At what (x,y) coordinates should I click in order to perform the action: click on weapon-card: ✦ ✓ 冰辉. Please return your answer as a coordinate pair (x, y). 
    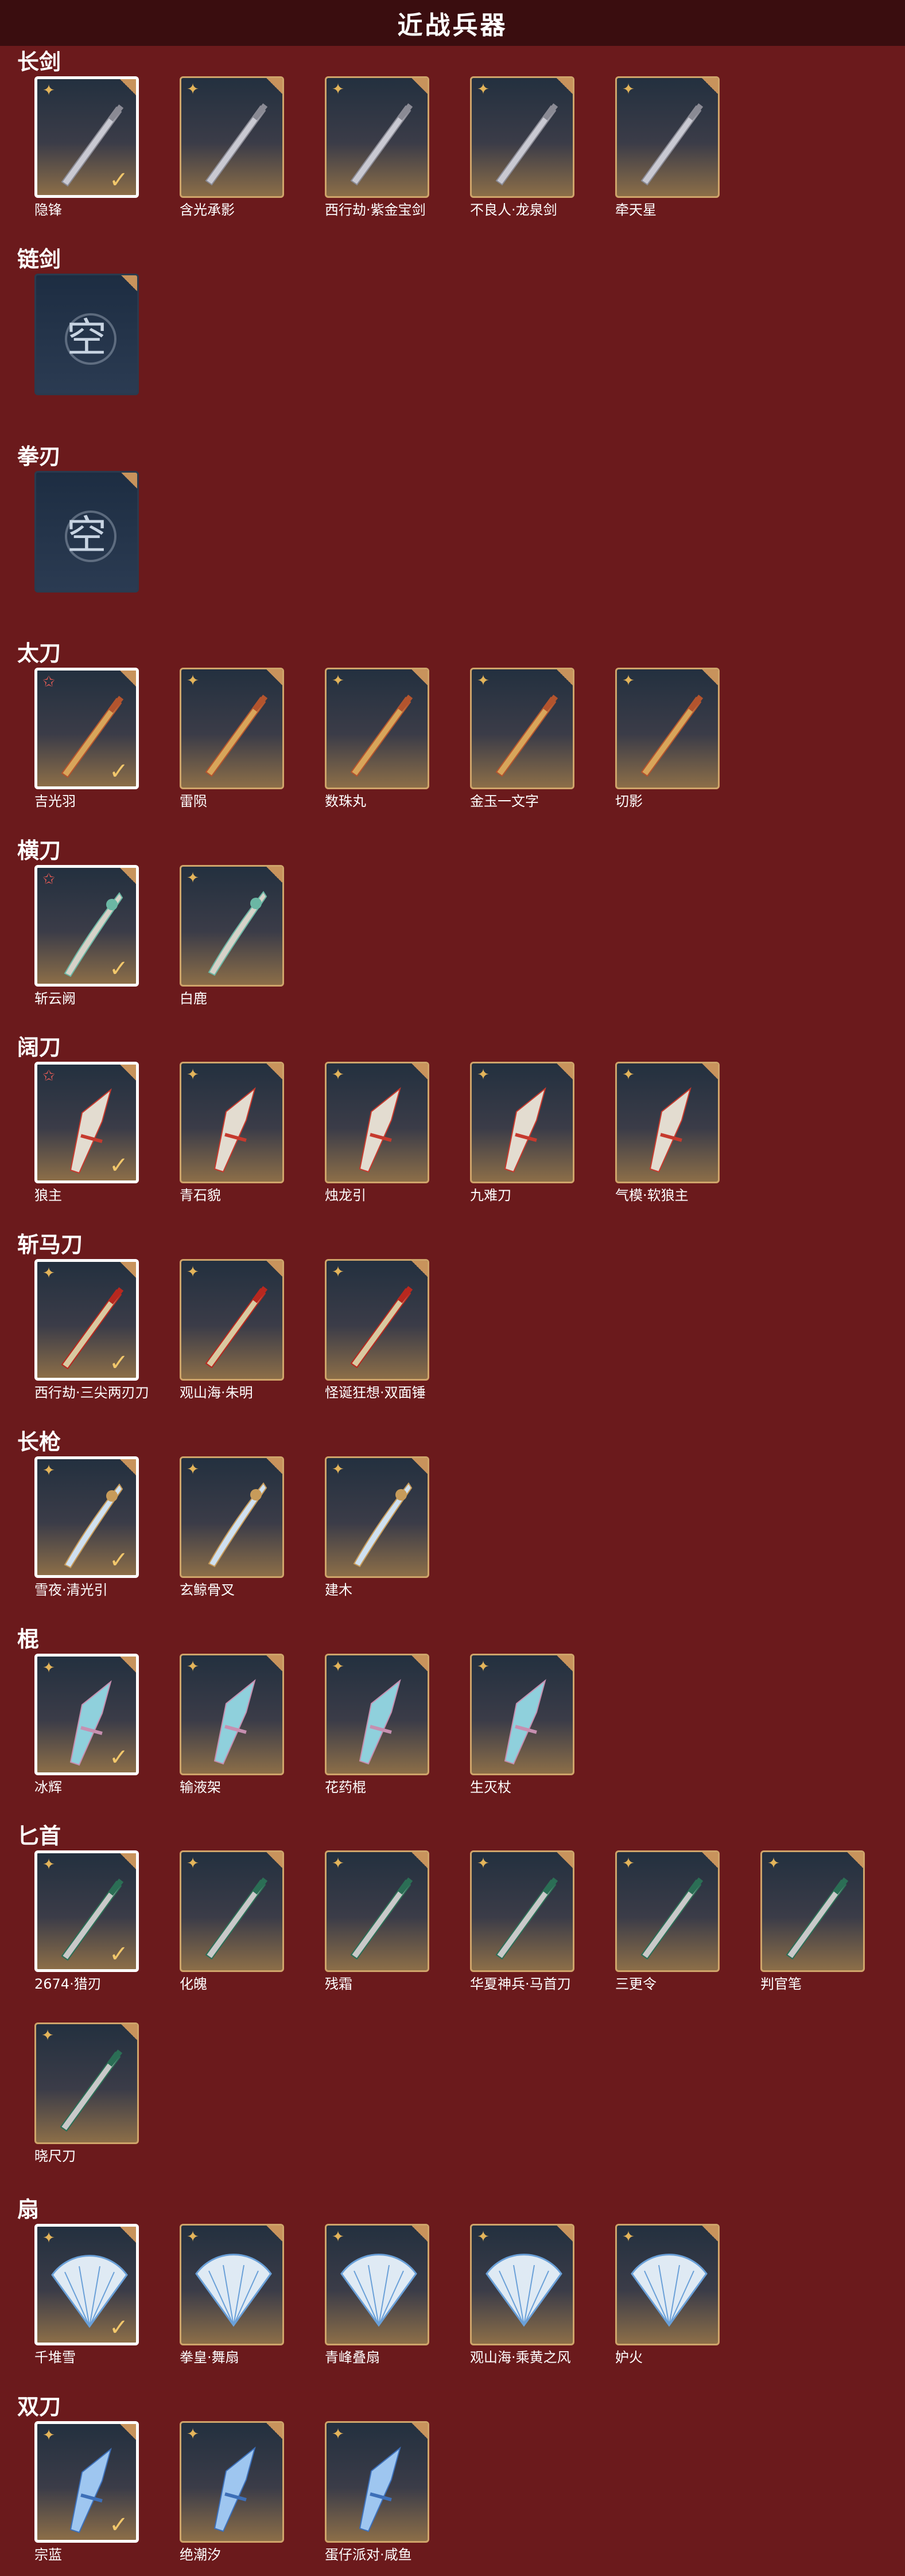
    Looking at the image, I should click on (86, 1725).